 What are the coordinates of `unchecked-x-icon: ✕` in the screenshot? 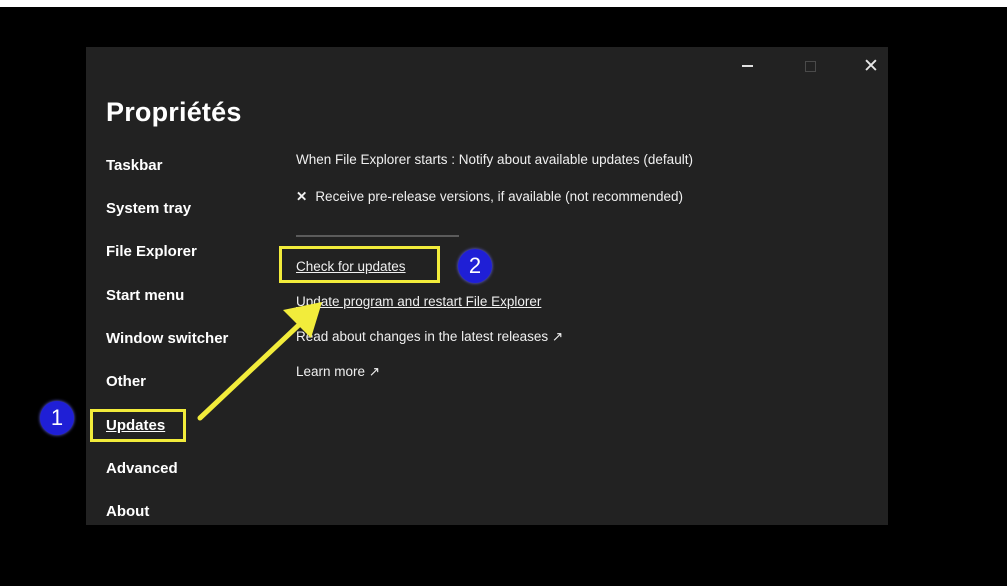 It's located at (302, 196).